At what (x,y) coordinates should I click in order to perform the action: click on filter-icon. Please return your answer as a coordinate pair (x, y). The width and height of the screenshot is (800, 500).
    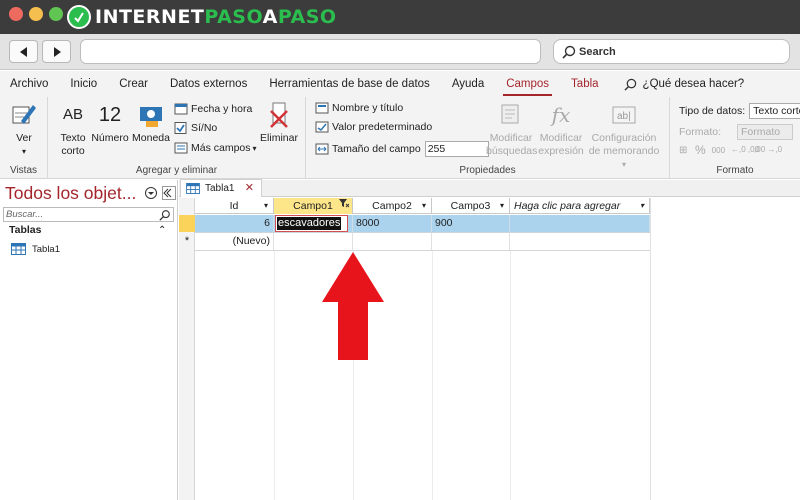
    Looking at the image, I should click on (344, 206).